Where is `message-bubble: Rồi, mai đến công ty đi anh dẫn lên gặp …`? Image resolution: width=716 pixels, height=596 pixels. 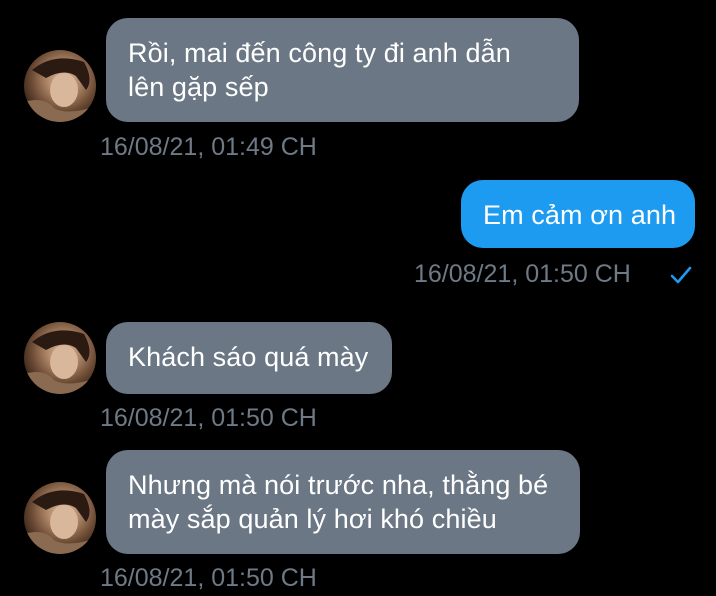
message-bubble: Rồi, mai đến công ty đi anh dẫn lên gặp … is located at coordinates (342, 70).